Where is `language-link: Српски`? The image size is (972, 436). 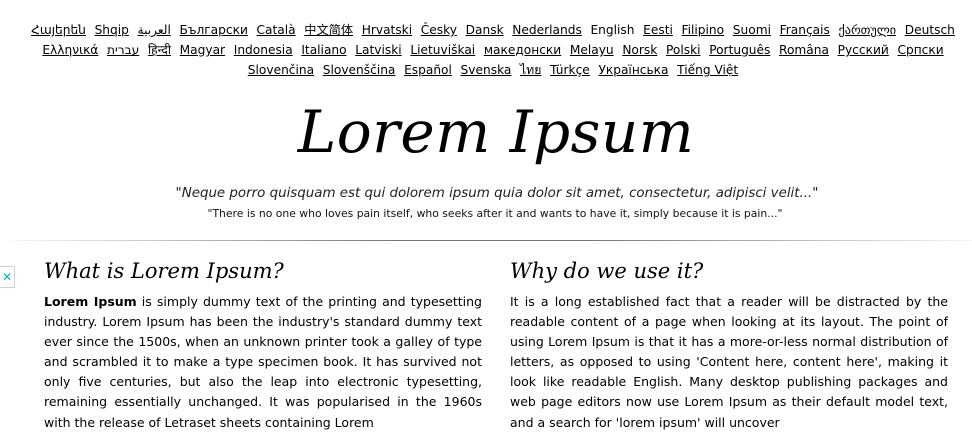 language-link: Српски is located at coordinates (920, 50).